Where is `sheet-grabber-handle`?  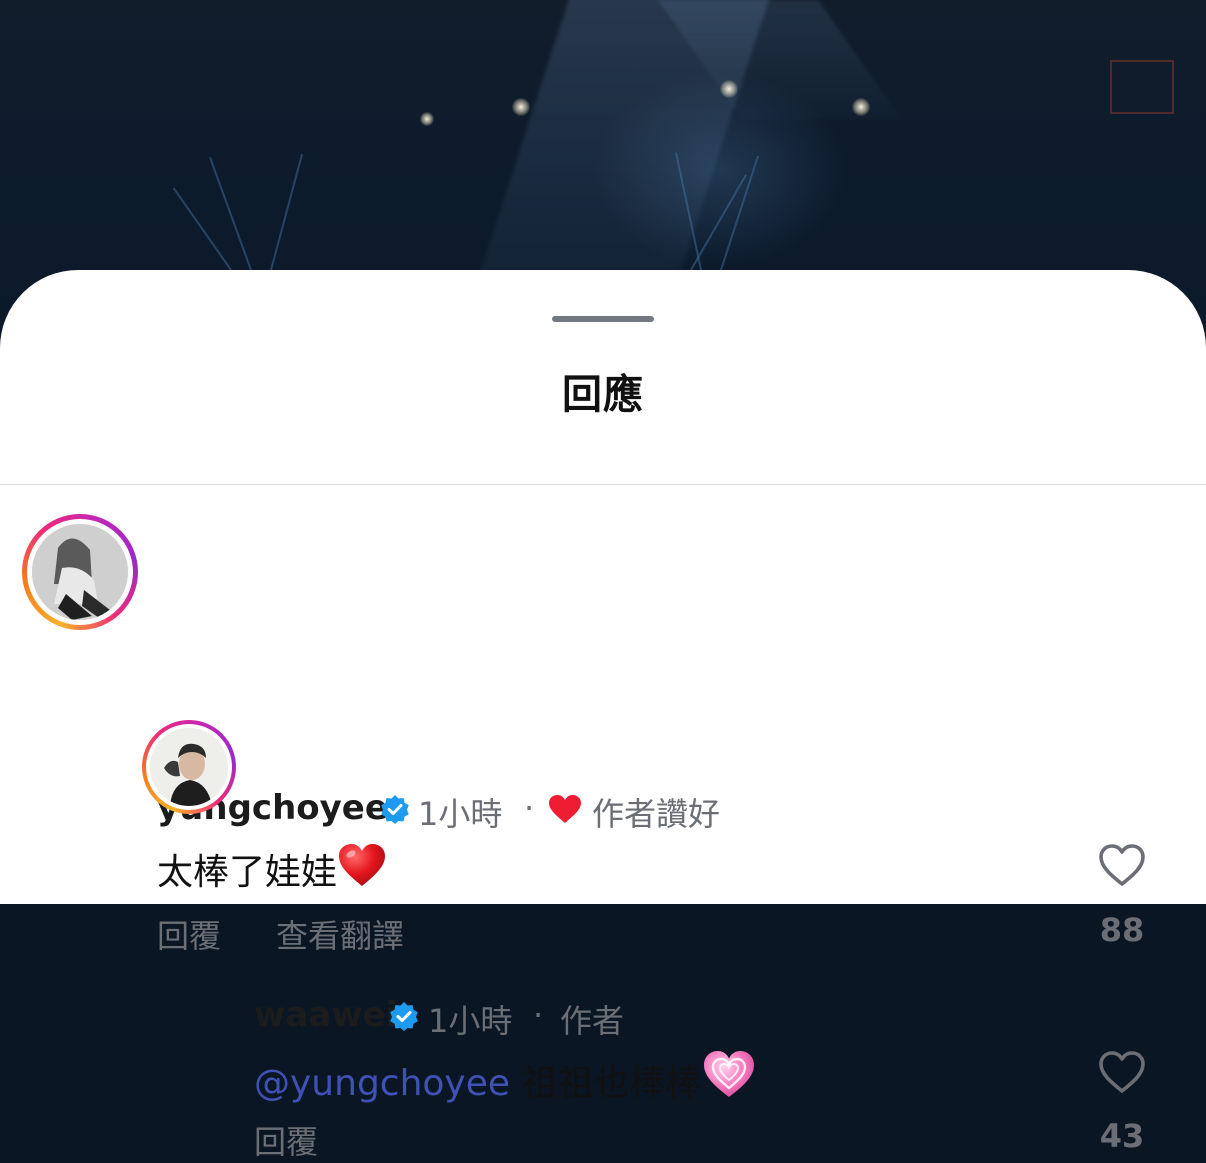 sheet-grabber-handle is located at coordinates (603, 319).